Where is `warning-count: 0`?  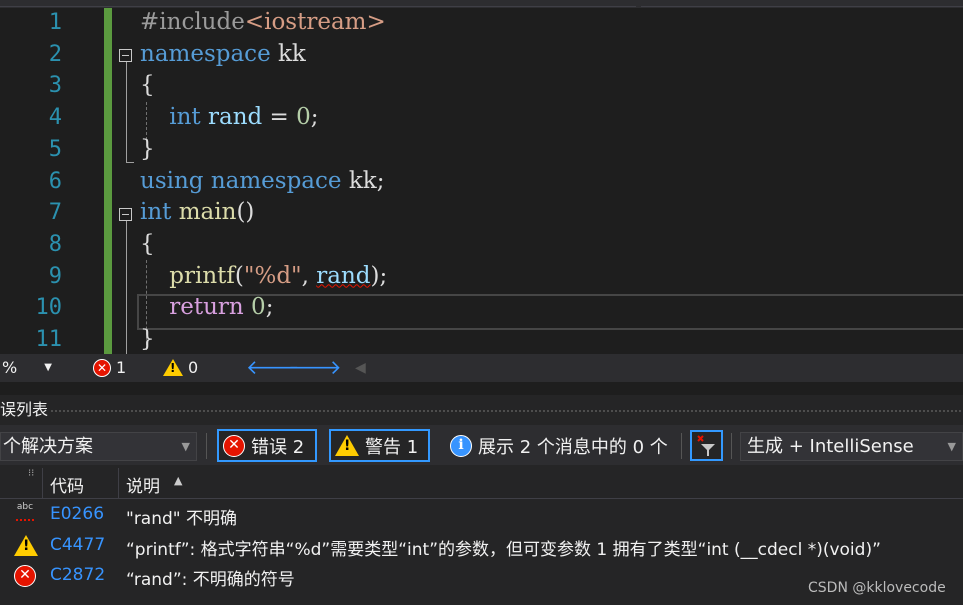 warning-count: 0 is located at coordinates (193, 367).